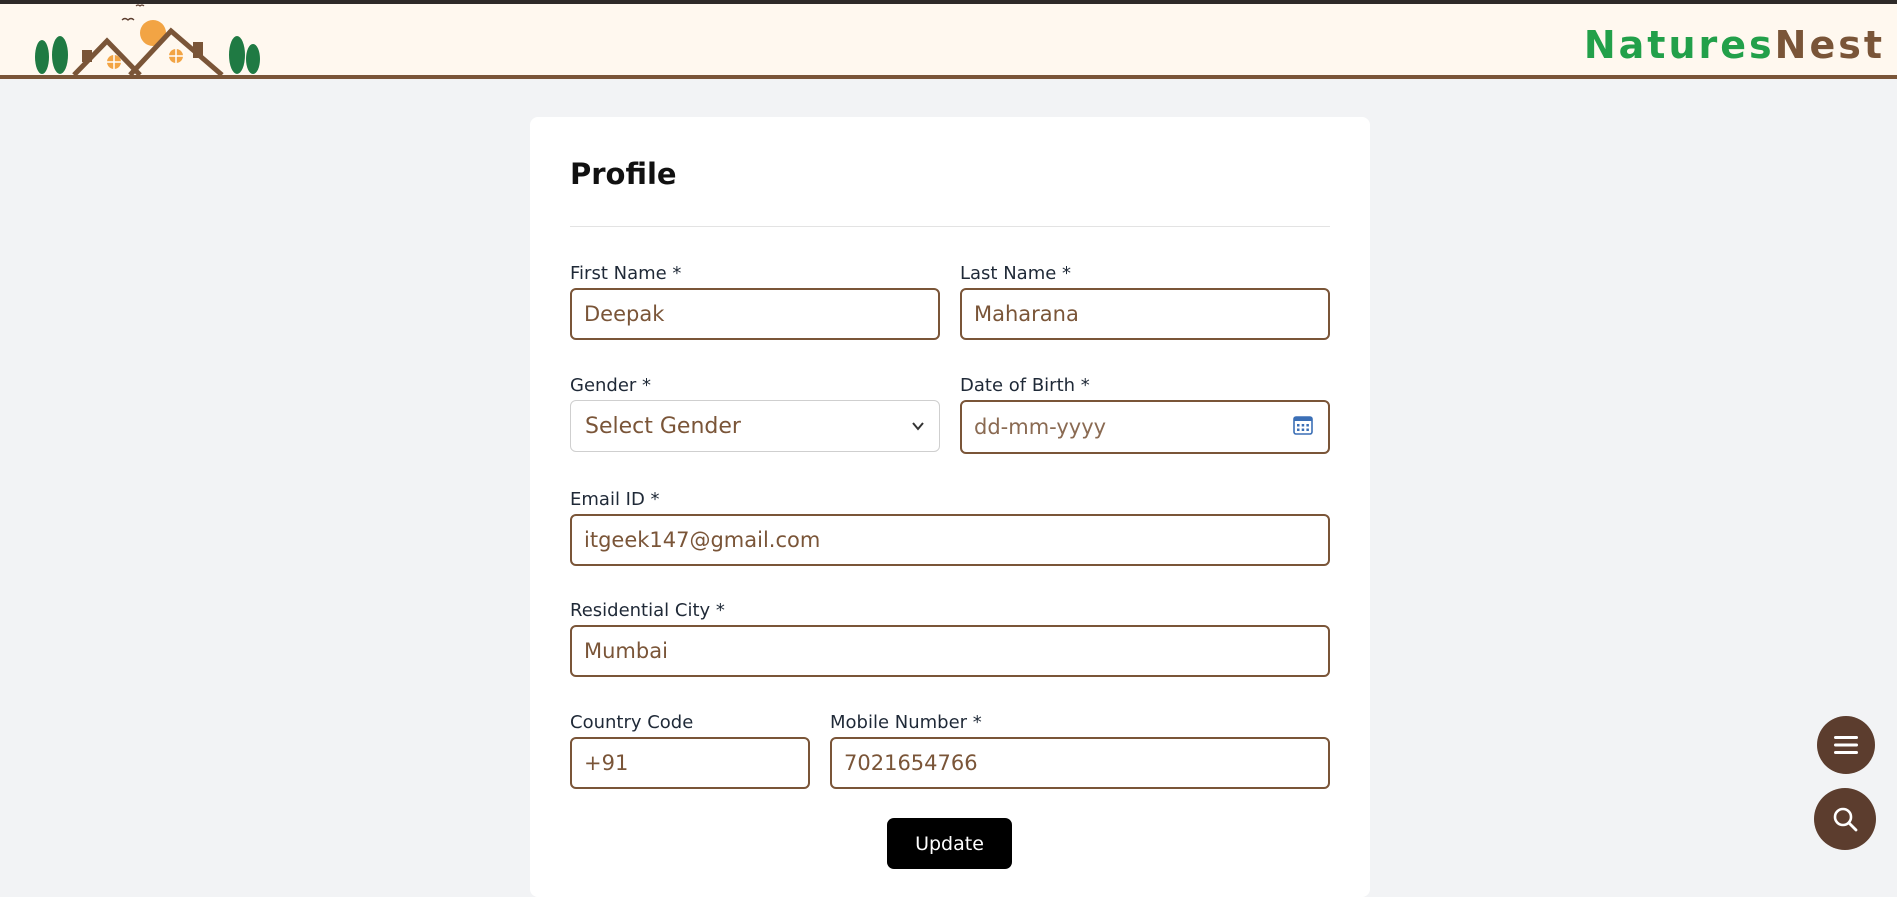 The height and width of the screenshot is (897, 1897). What do you see at coordinates (1829, 45) in the screenshot?
I see `brand-part-nest: Nest` at bounding box center [1829, 45].